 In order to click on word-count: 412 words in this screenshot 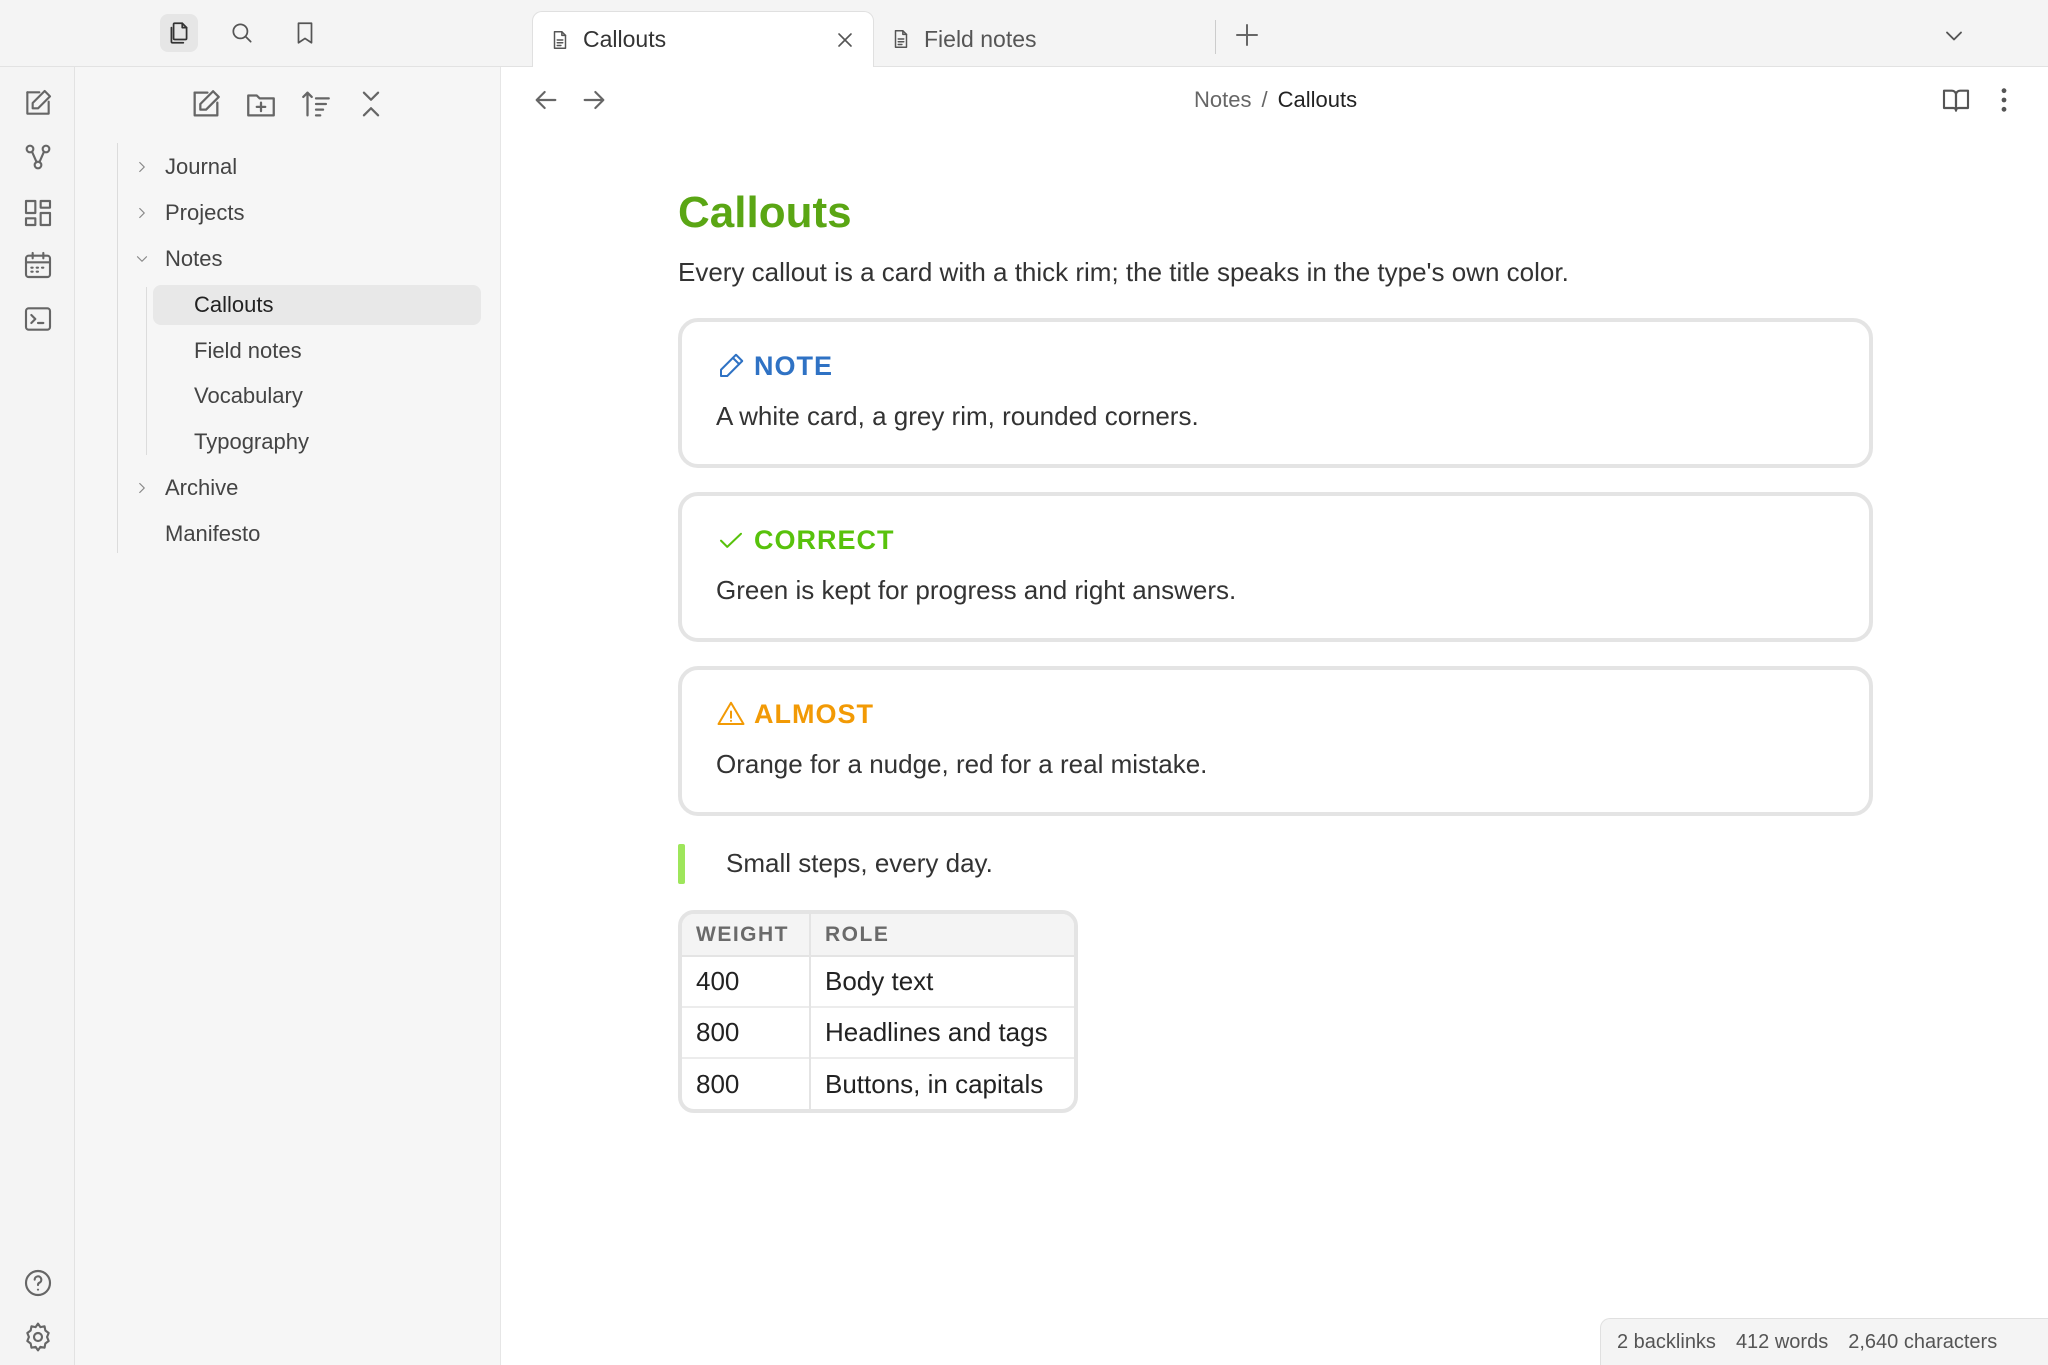, I will do `click(1782, 1341)`.